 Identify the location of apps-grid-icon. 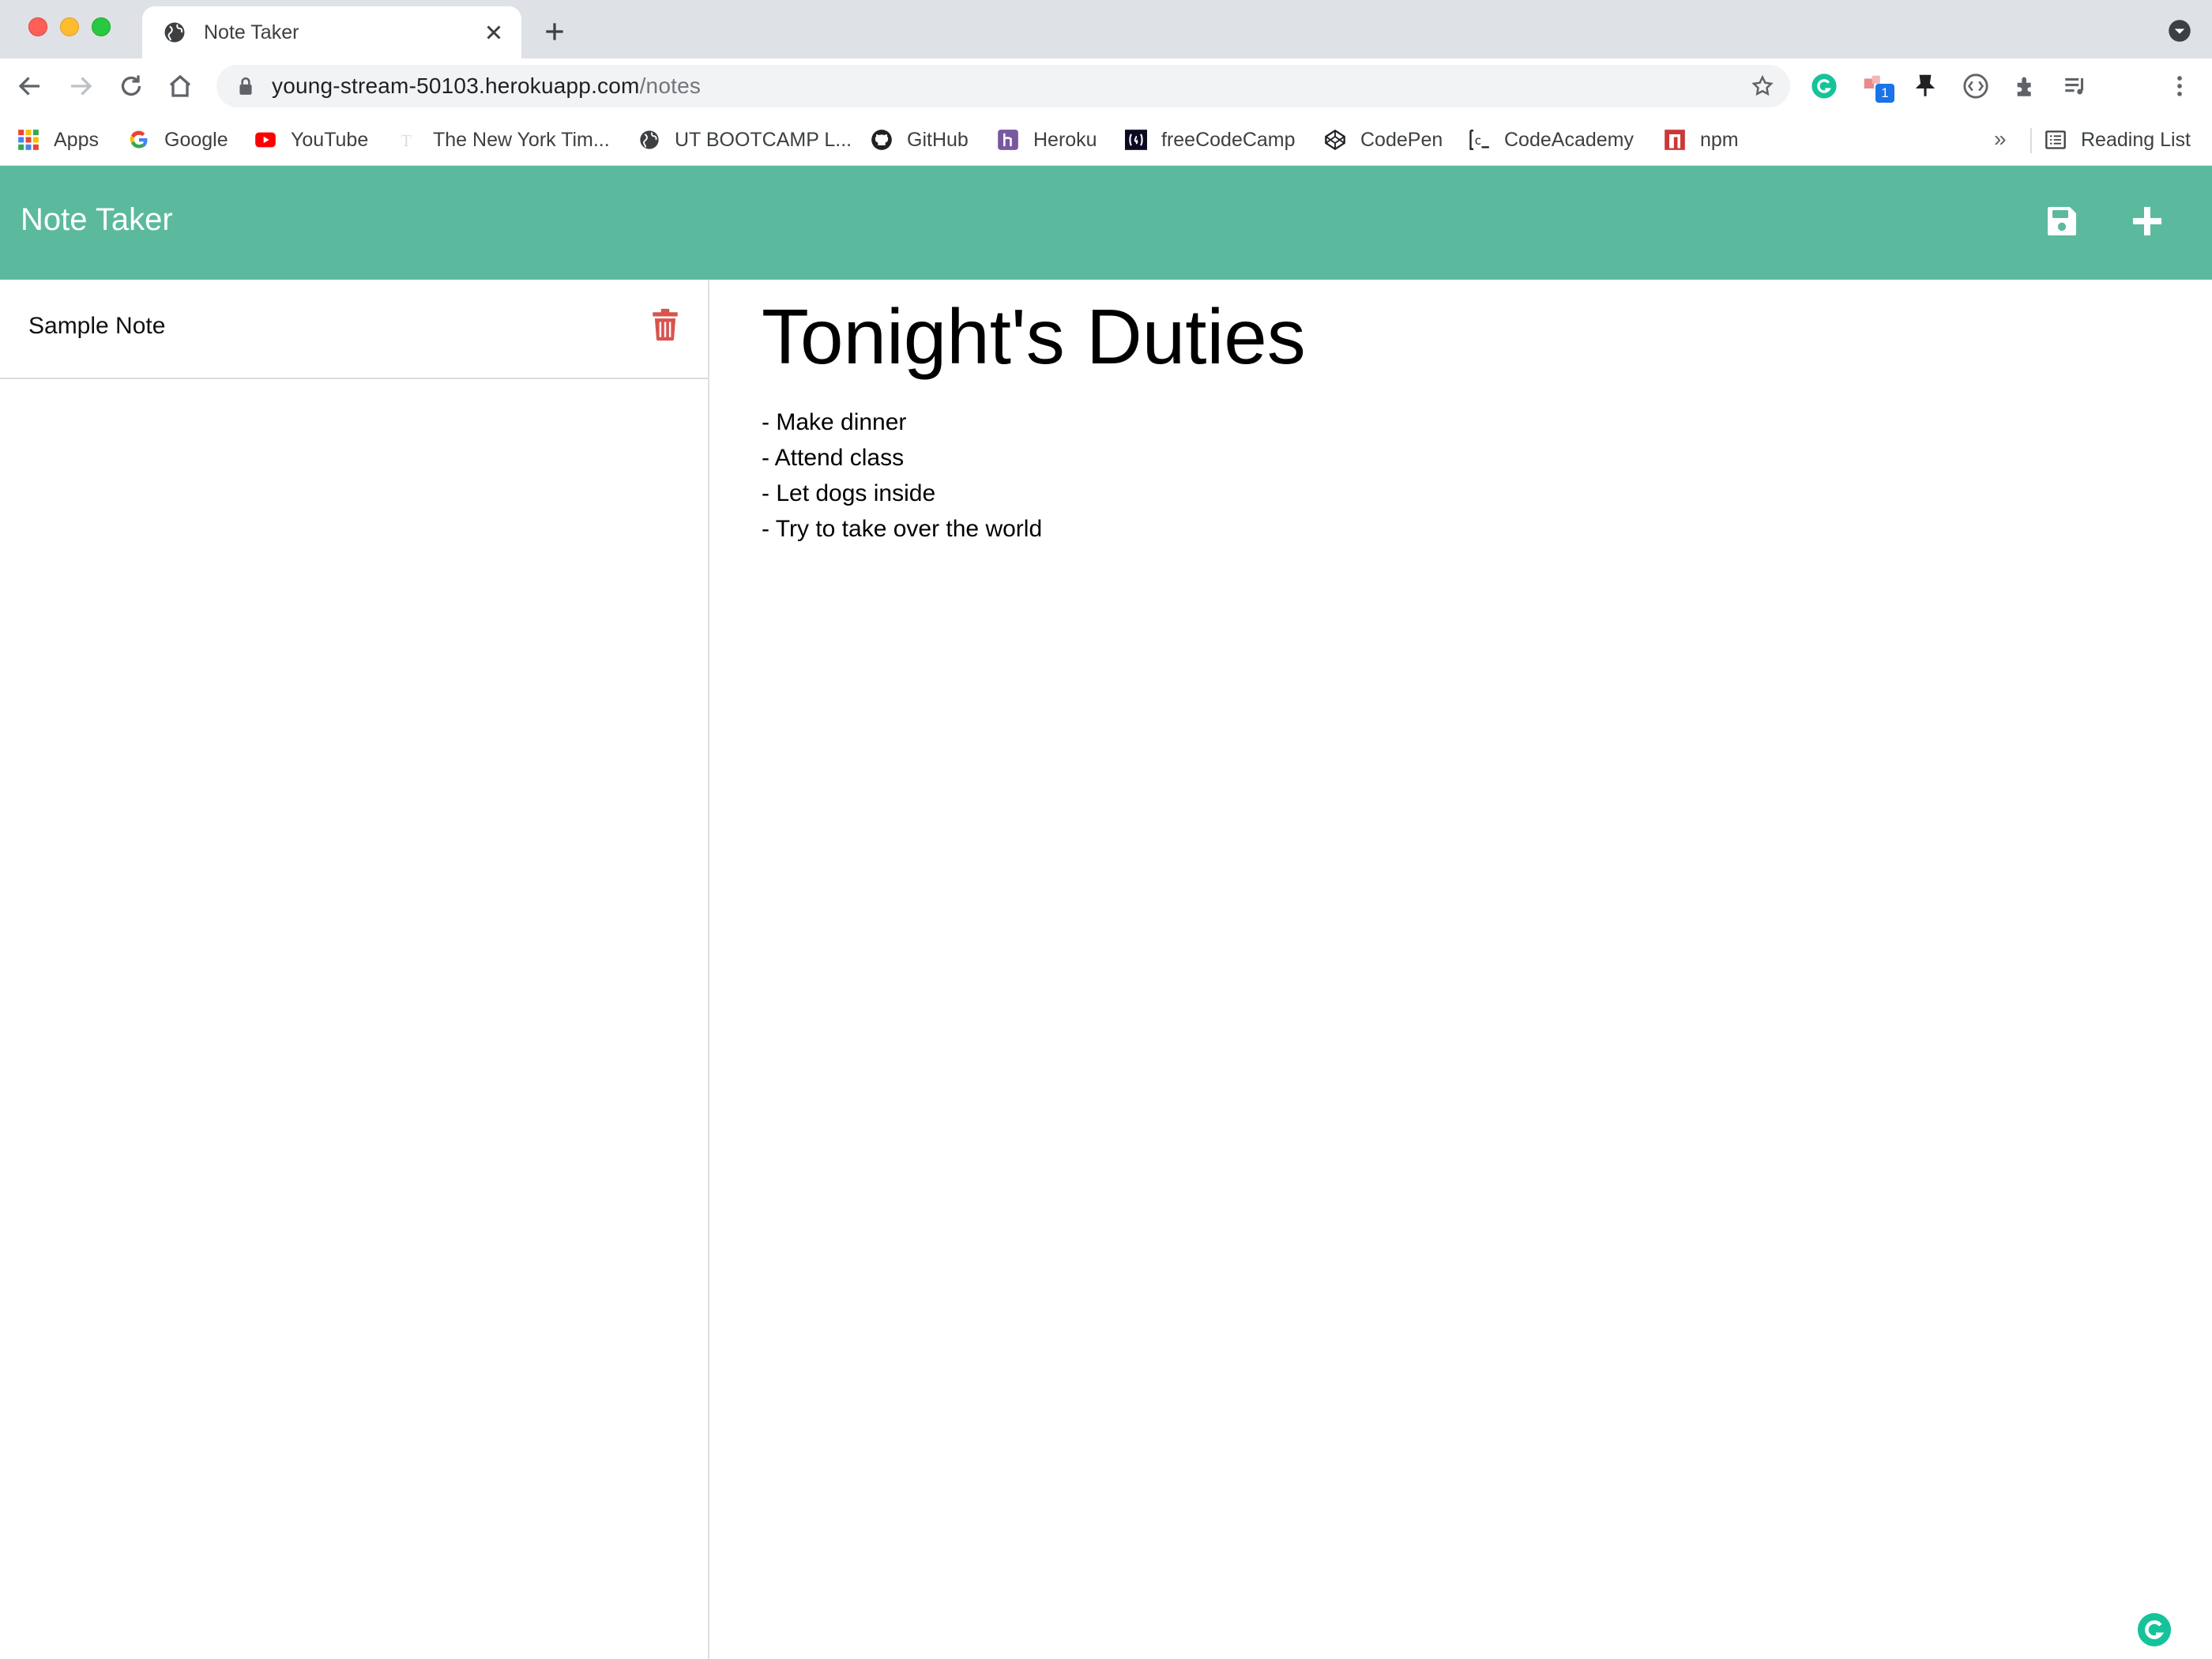
(29, 140).